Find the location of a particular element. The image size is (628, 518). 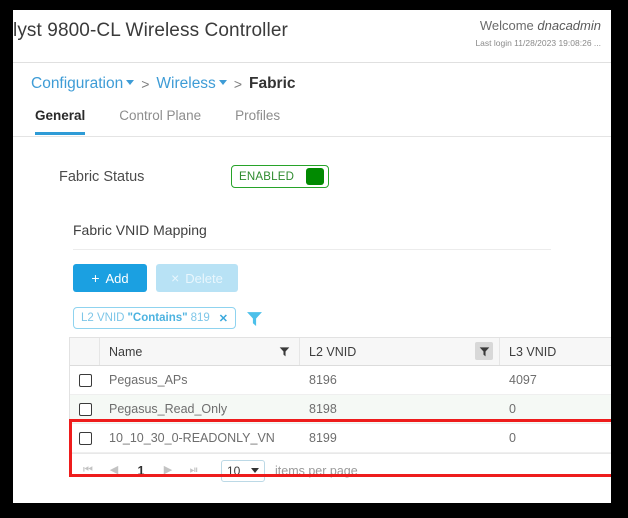

table-header-l3-label: L3 VNID is located at coordinates (533, 351).